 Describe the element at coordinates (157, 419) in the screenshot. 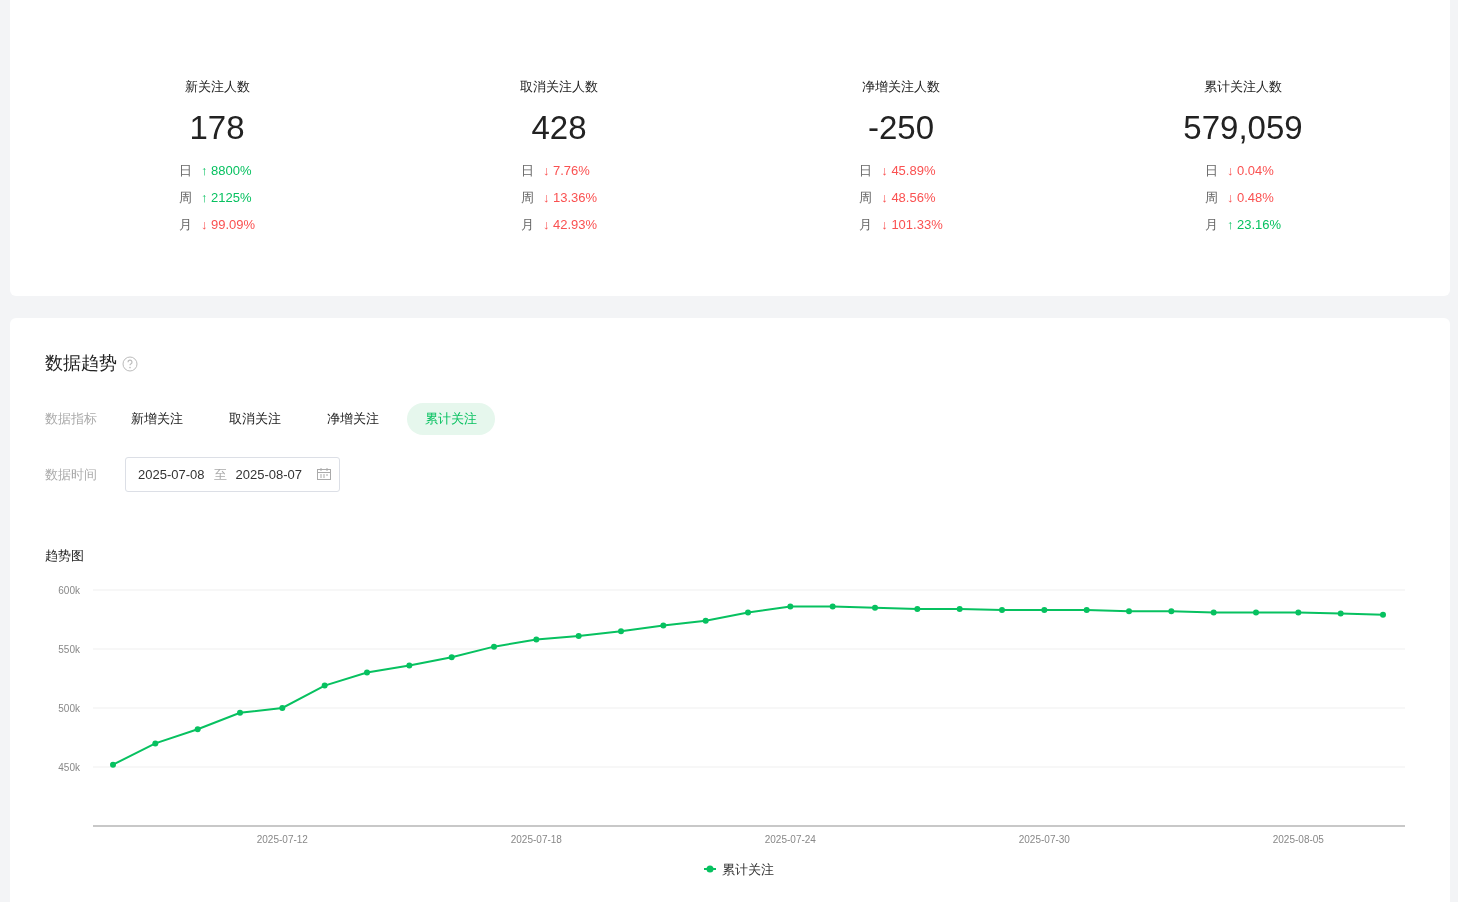

I see `metric-tab: 新增关注` at that location.